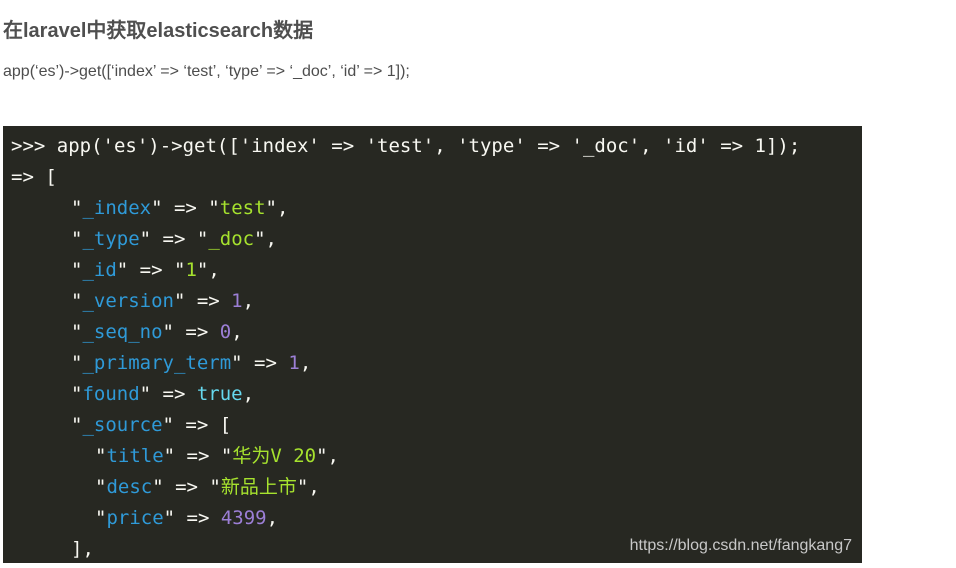  I want to click on code-key: desc, so click(129, 487).